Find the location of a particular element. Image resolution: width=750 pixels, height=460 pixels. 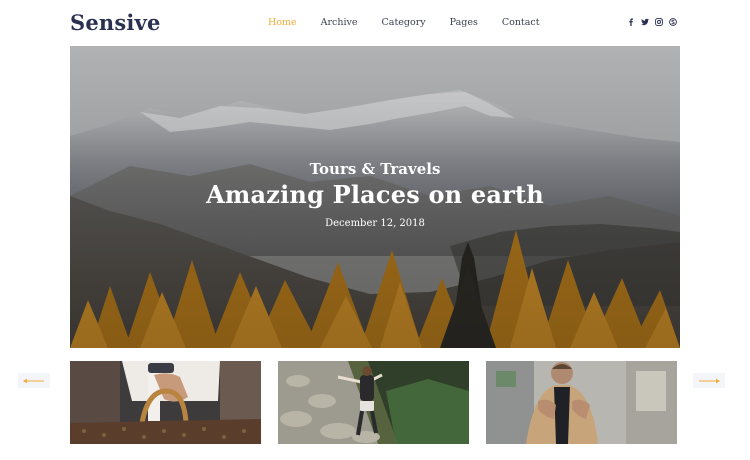

man-in-coat-photo is located at coordinates (581, 402).